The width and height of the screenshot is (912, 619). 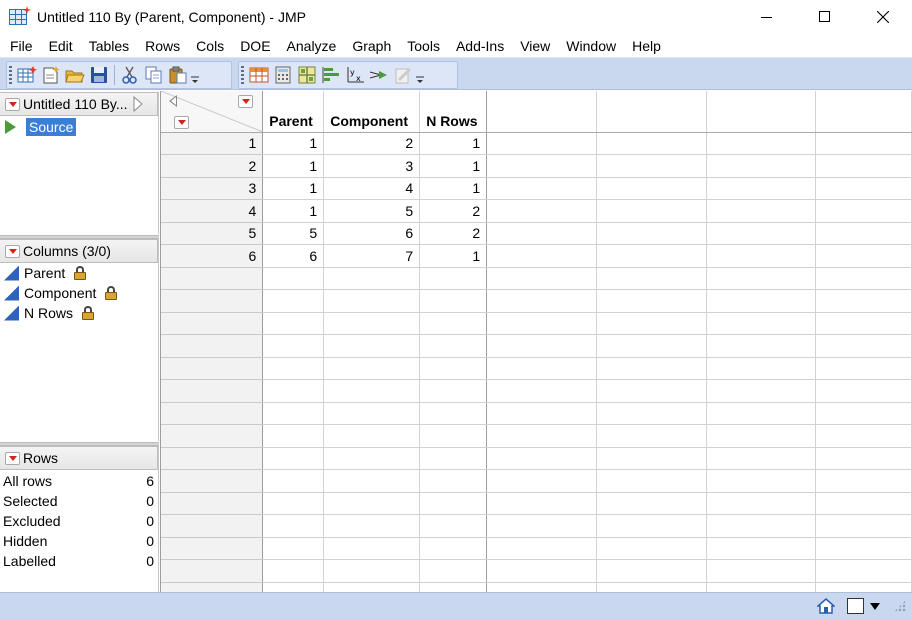 I want to click on menu-cols: Cols, so click(x=209, y=46).